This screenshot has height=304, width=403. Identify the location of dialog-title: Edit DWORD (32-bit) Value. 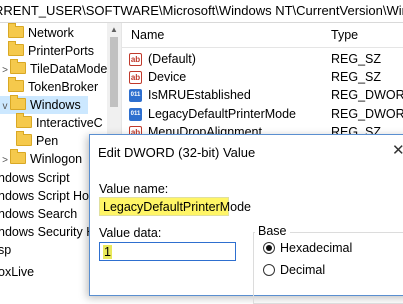
(177, 152).